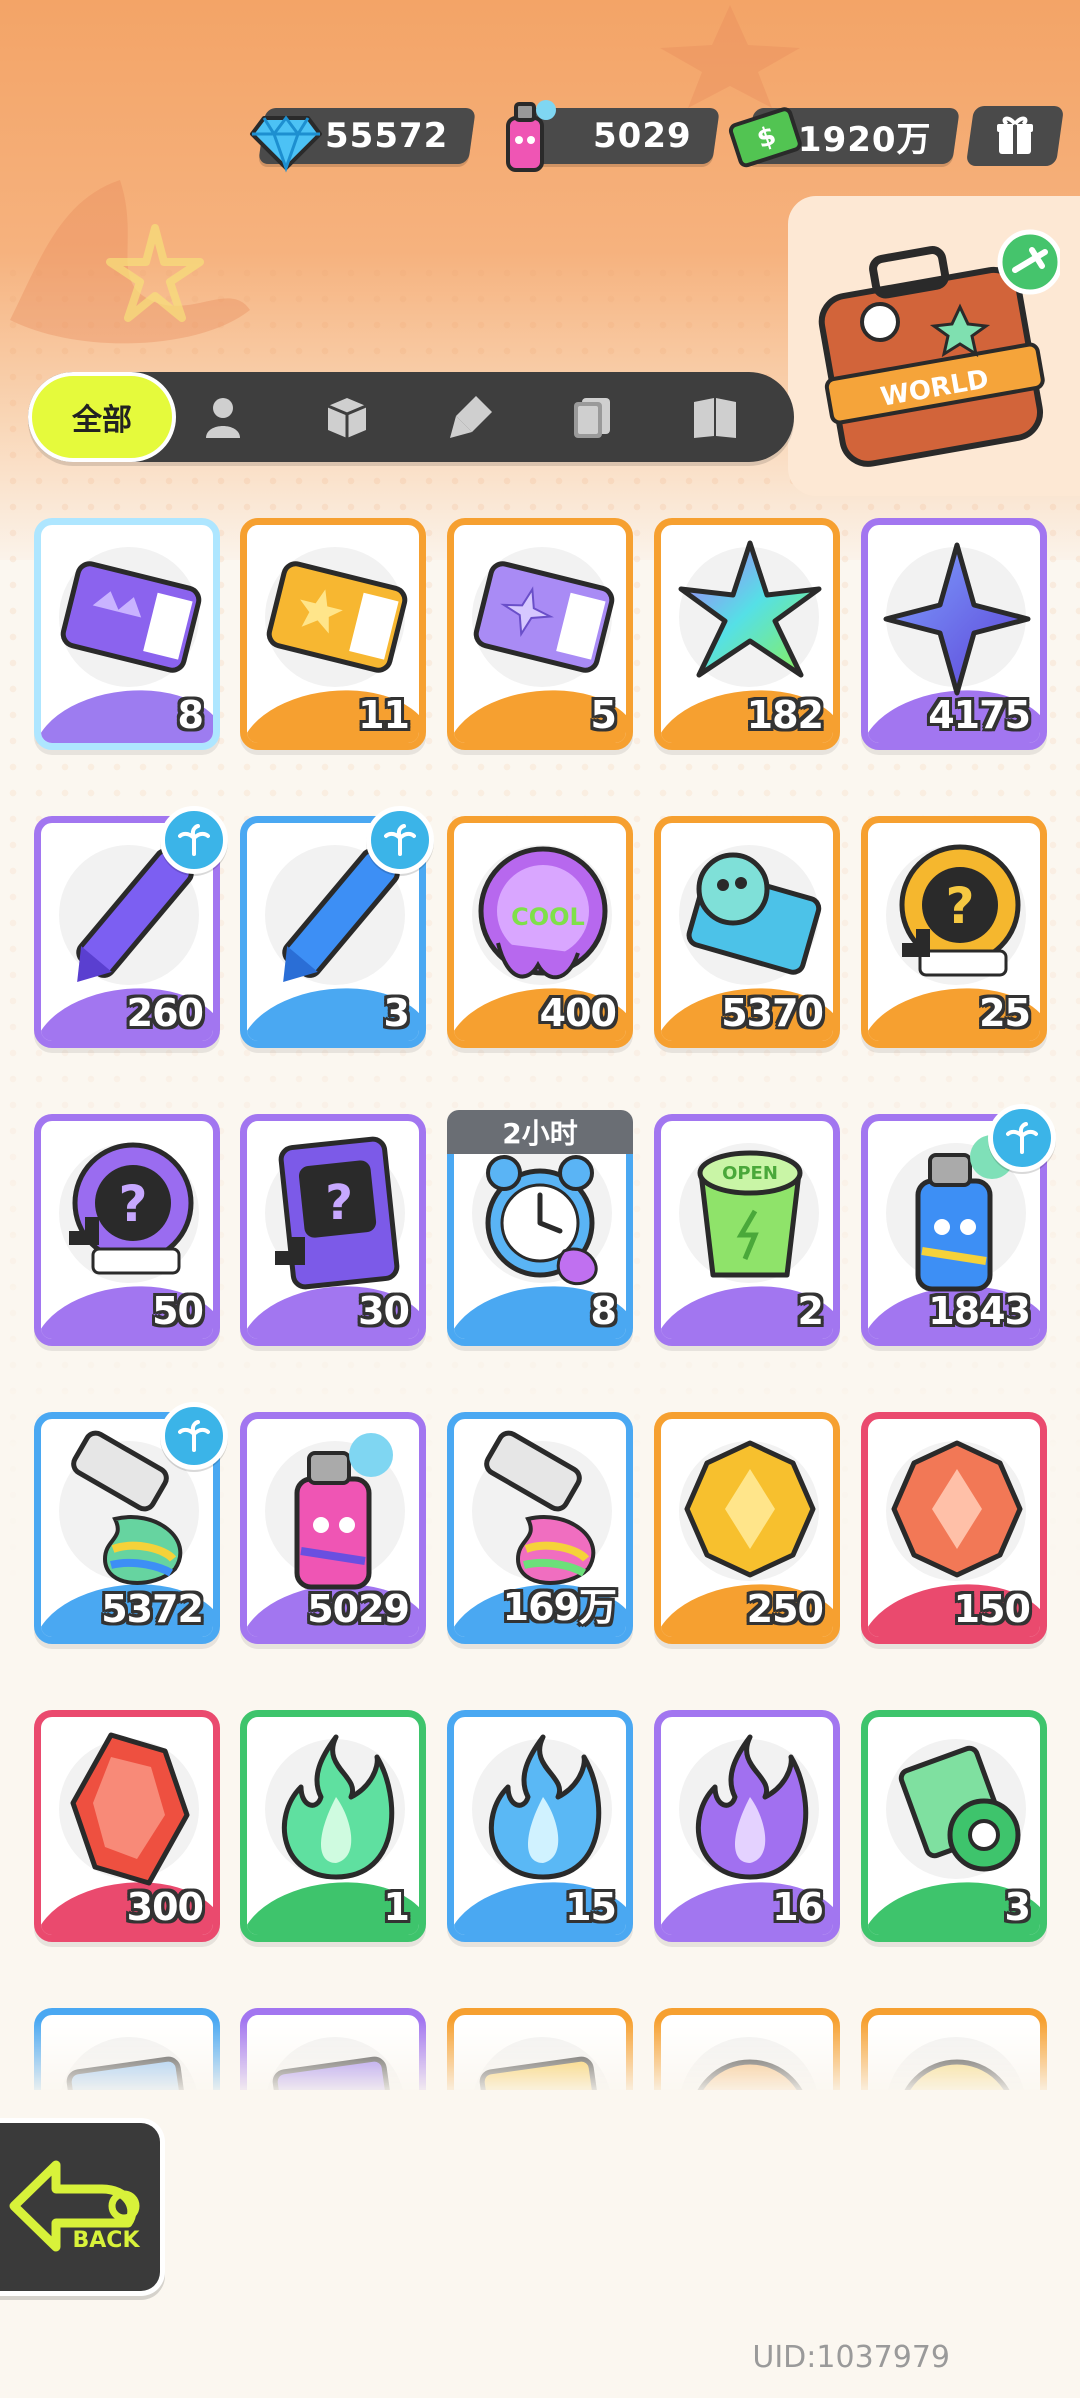 This screenshot has height=2398, width=1080. I want to click on world-travel-panel: WORLD, so click(934, 346).